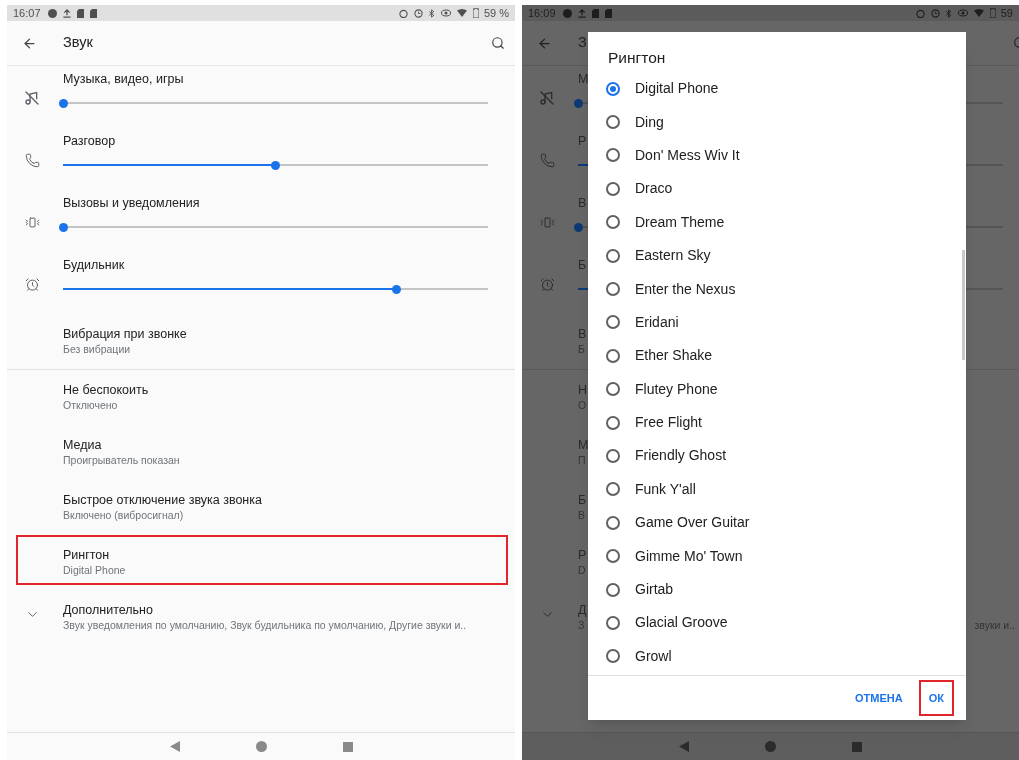 This screenshot has width=1019, height=760. Describe the element at coordinates (496, 13) in the screenshot. I see `battery-percent: 59 %` at that location.